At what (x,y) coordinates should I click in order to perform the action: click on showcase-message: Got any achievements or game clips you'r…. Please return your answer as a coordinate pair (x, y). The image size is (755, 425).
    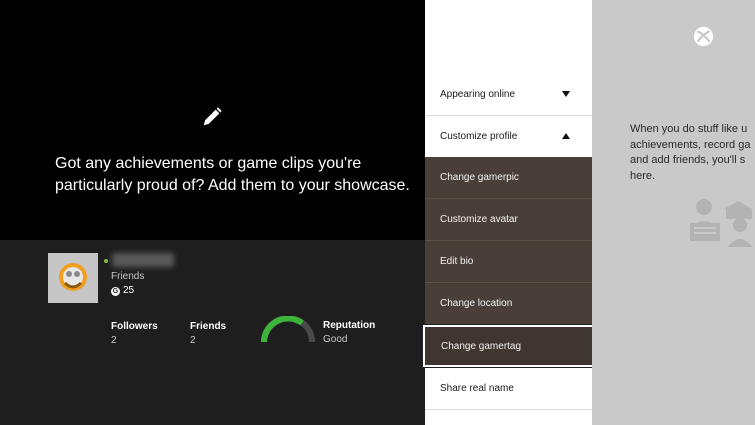
    Looking at the image, I should click on (232, 174).